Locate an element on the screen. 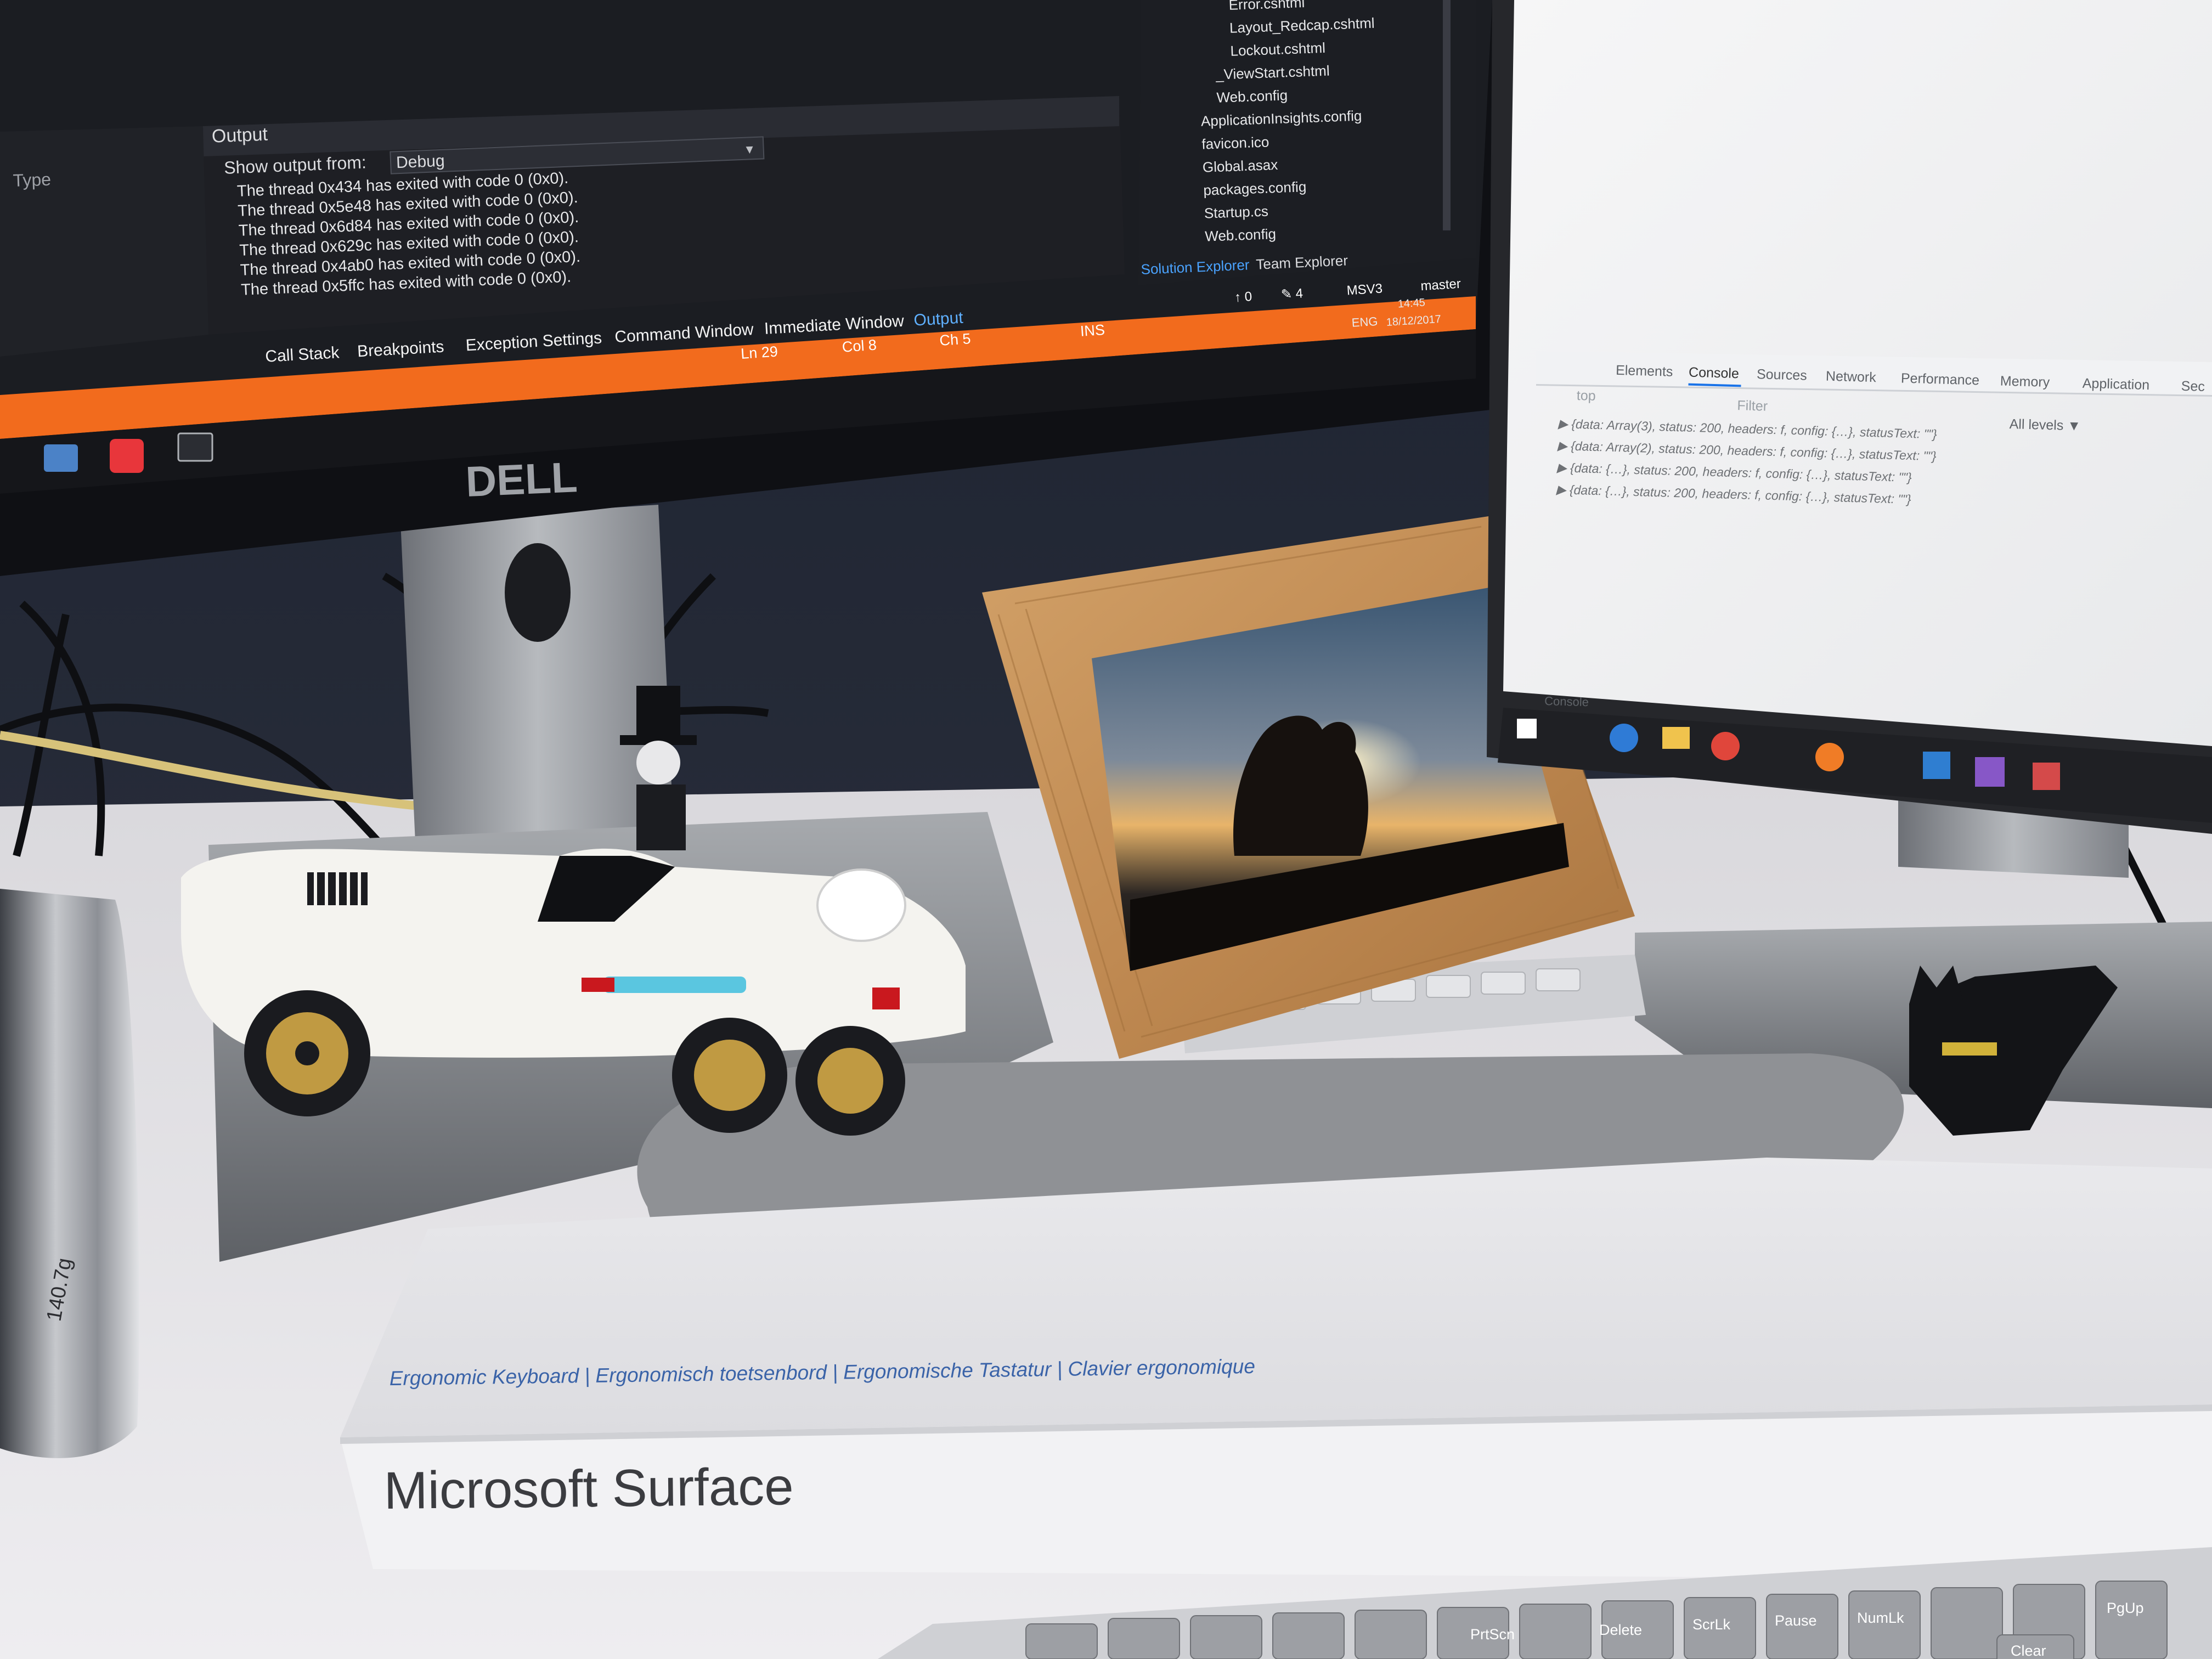 The width and height of the screenshot is (2212, 1659). keyboard-box-brand: Microsoft Surface is located at coordinates (589, 1489).